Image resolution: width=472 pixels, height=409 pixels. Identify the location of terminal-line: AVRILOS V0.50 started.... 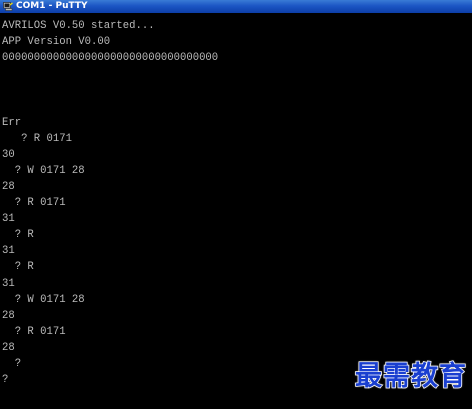
(78, 26).